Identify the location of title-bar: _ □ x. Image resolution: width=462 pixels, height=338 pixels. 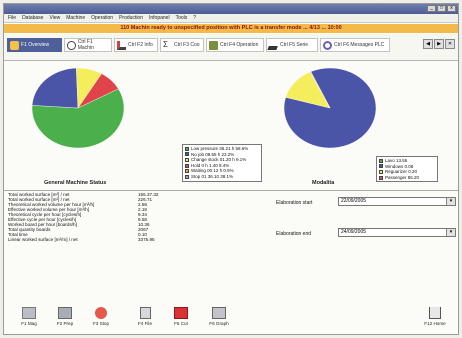
(231, 9).